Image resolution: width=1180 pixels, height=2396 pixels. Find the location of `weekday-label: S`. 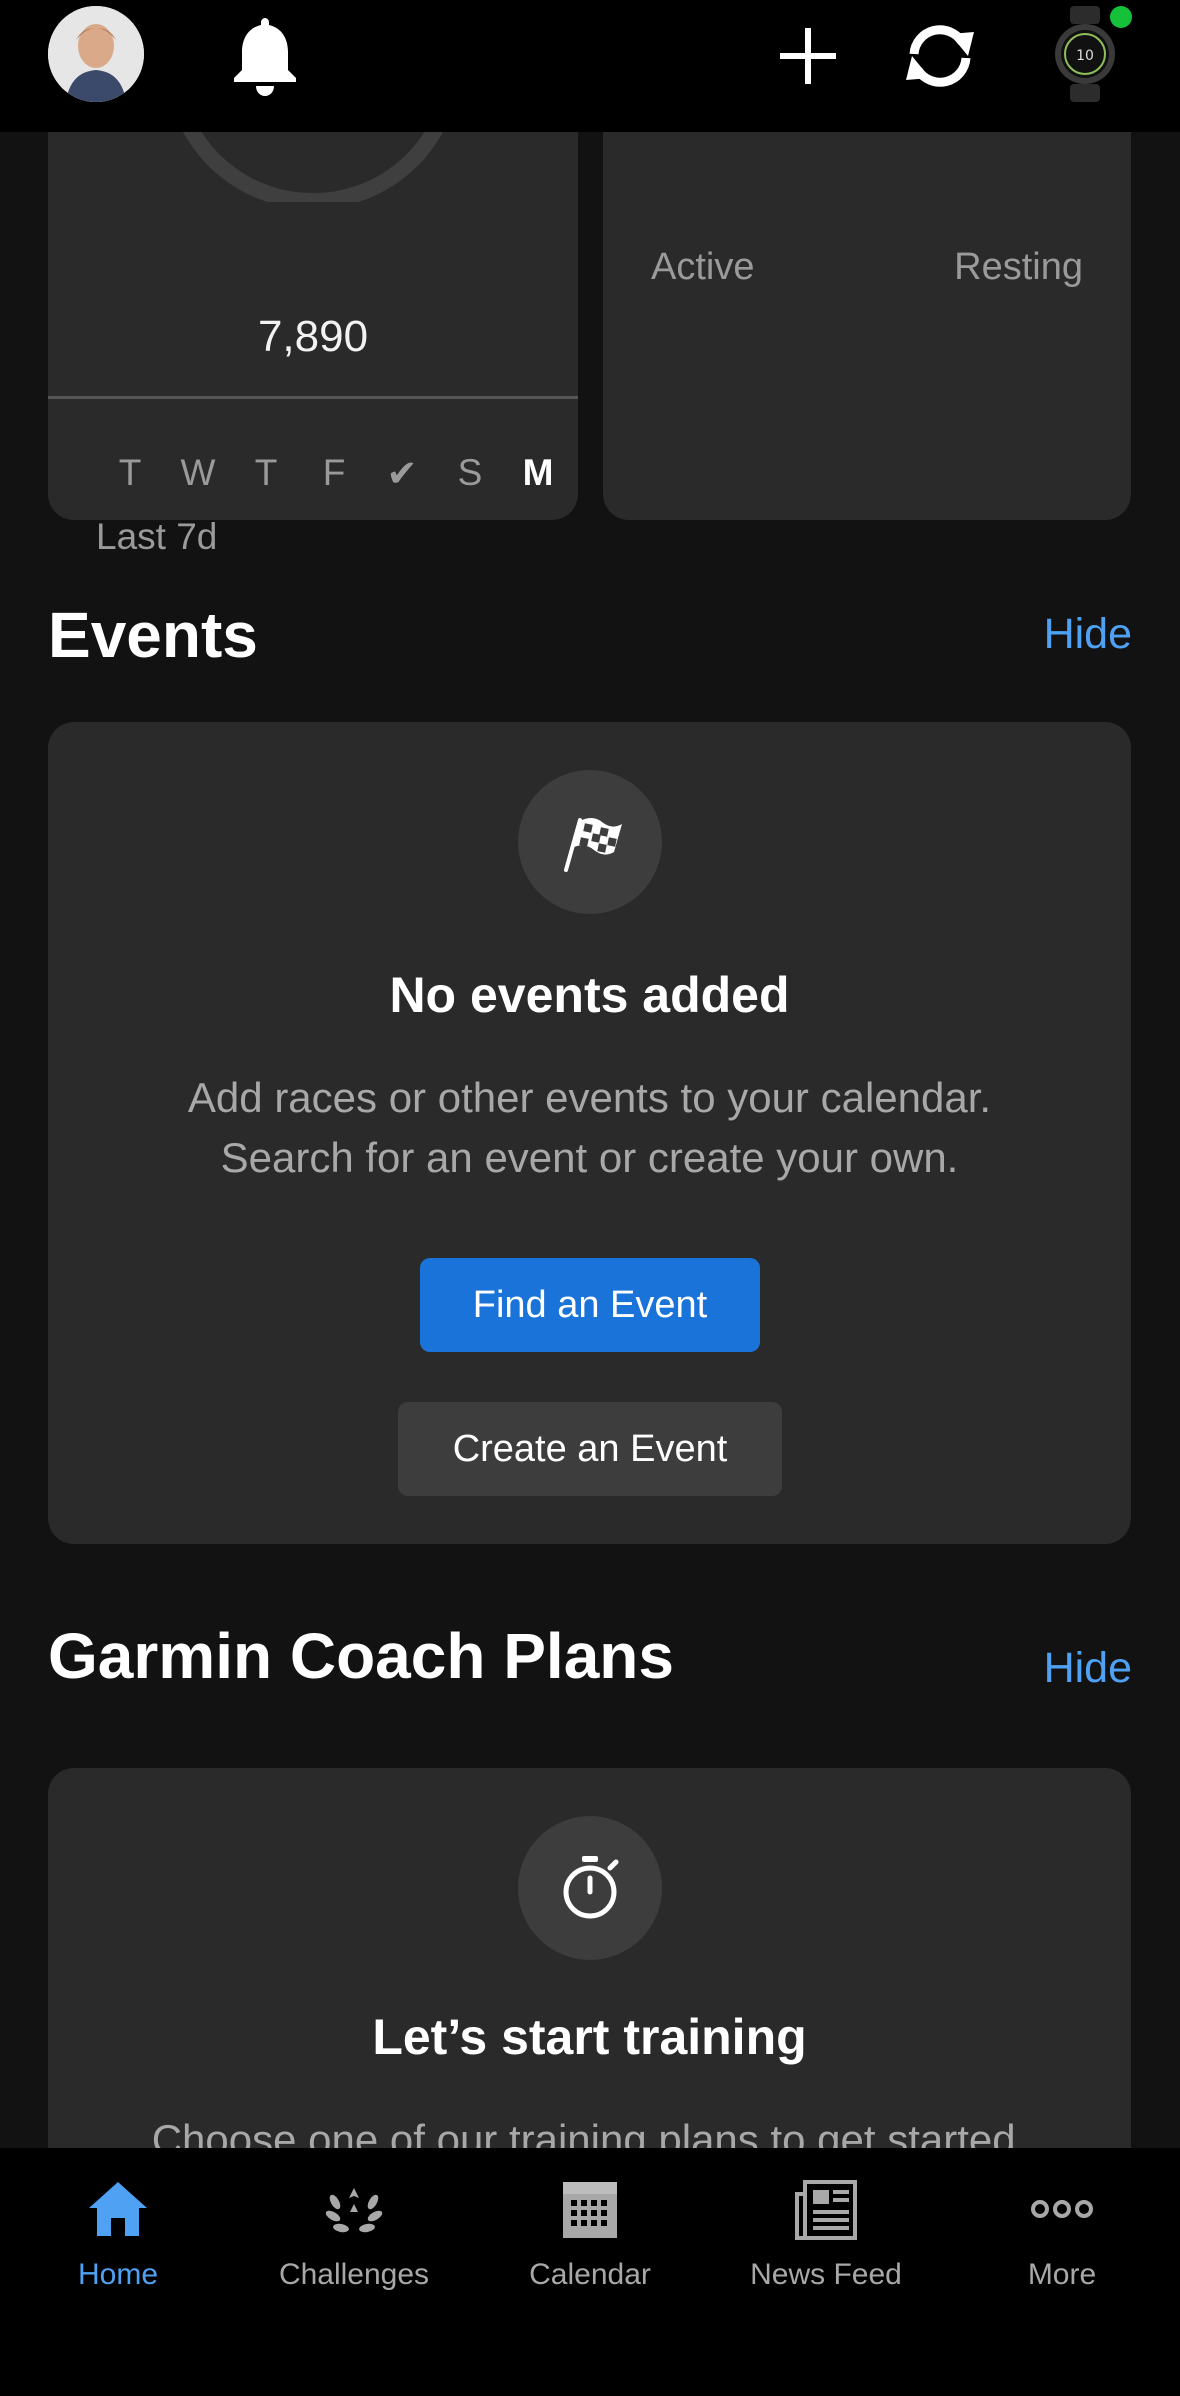

weekday-label: S is located at coordinates (470, 472).